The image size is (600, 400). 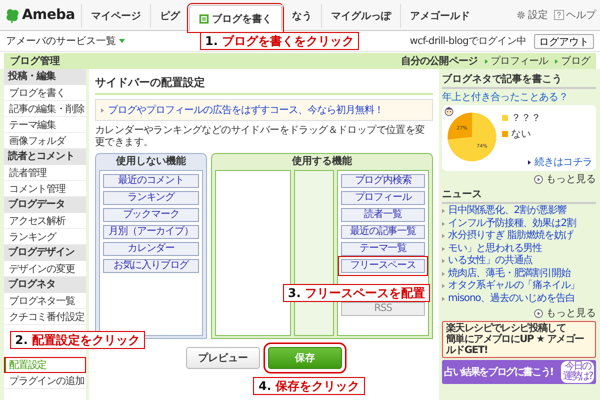 I want to click on sidebar-item: 記事の編集・削除, so click(x=45, y=109).